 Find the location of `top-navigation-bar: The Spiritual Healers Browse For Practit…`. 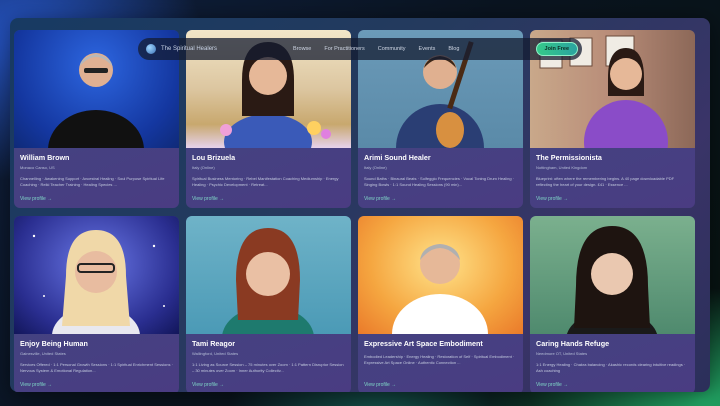

top-navigation-bar: The Spiritual Healers Browse For Practit… is located at coordinates (360, 49).